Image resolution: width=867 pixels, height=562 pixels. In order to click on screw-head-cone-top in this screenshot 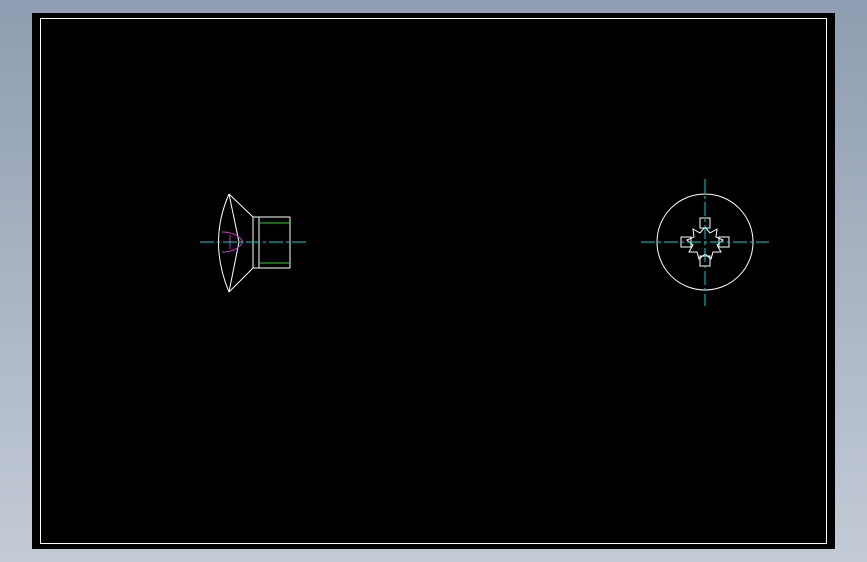, I will do `click(246, 229)`.